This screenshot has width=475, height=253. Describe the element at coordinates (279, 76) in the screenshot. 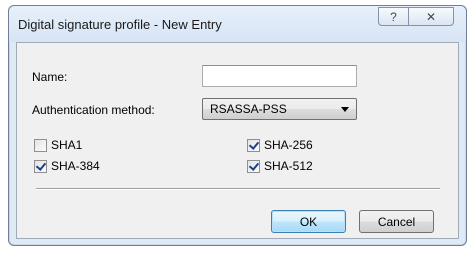

I see `name-input` at that location.